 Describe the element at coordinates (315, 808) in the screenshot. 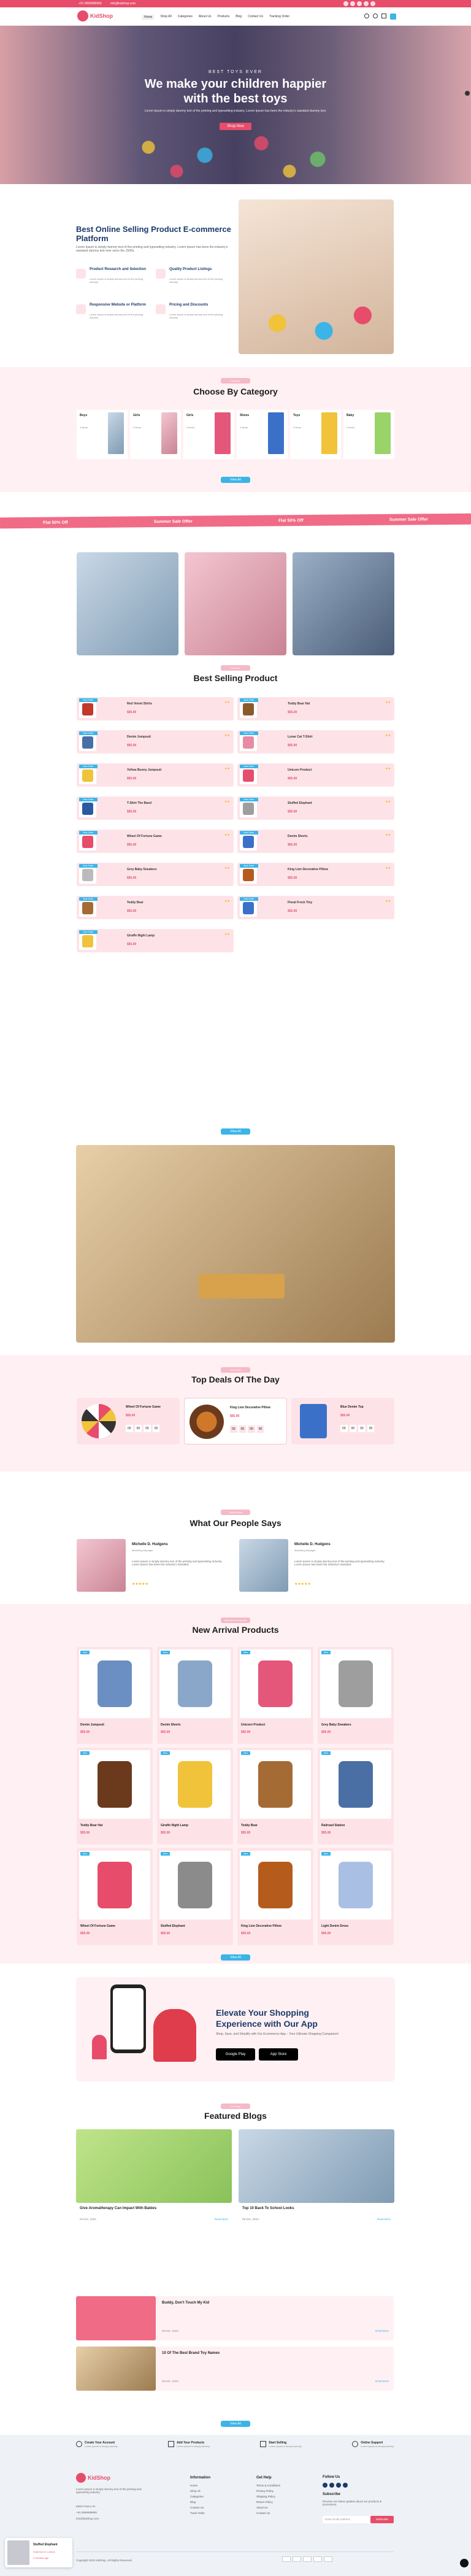

I see `product-card: Best Seller Stuffed Elephant $55.00 ★★` at that location.